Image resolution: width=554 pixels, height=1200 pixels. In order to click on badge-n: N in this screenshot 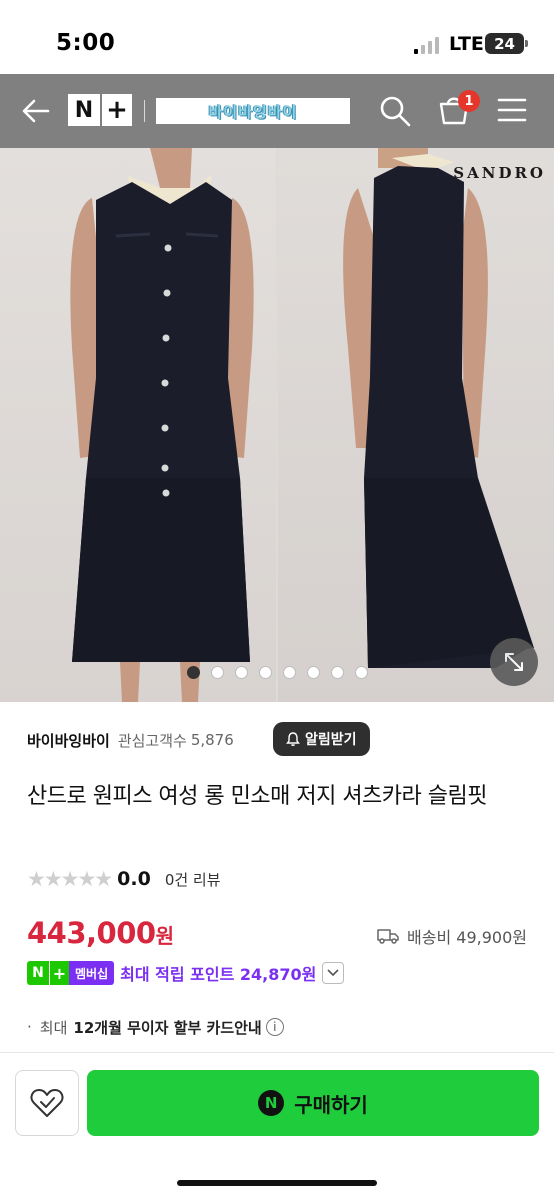, I will do `click(38, 973)`.